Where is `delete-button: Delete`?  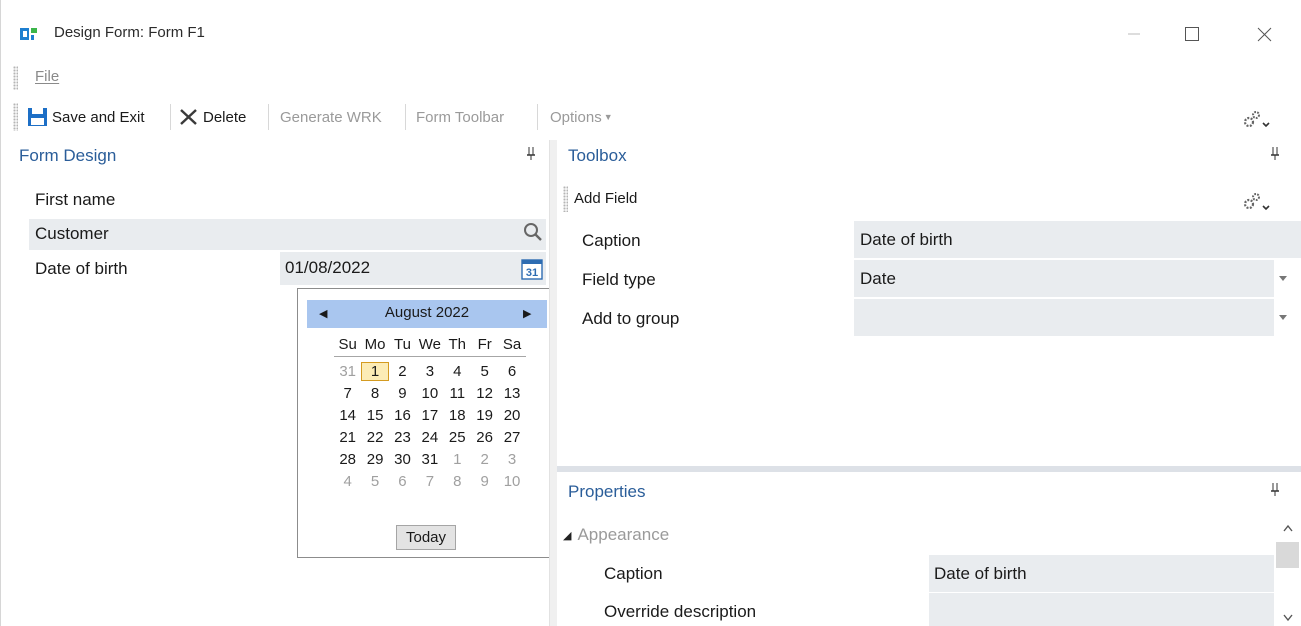 delete-button: Delete is located at coordinates (212, 117).